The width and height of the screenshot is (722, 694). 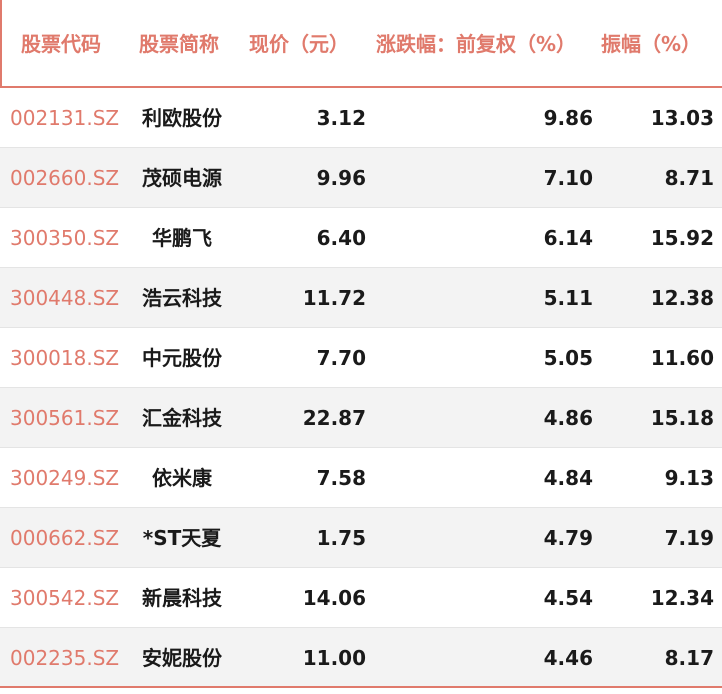 I want to click on stock-name: 华鹏飞, so click(x=182, y=238).